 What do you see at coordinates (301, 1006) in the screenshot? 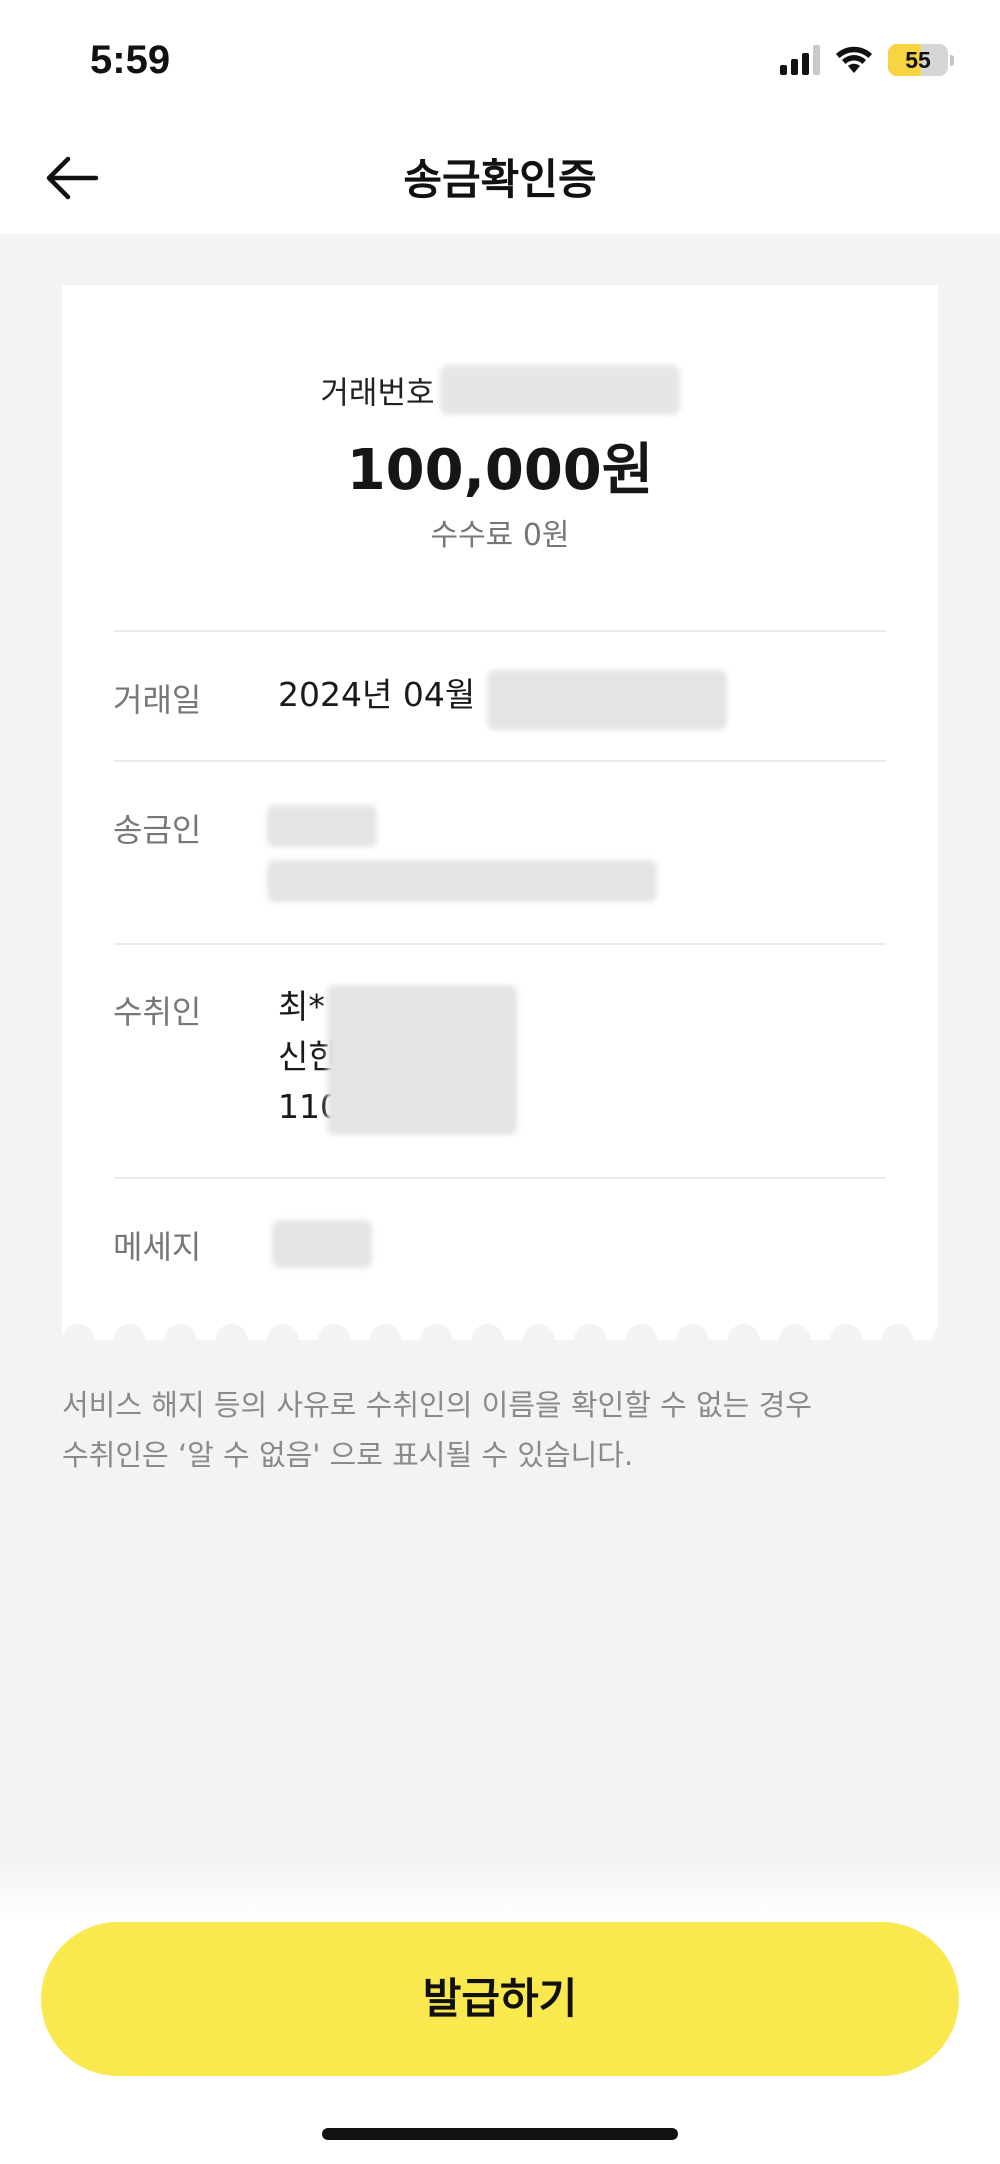
I see `recipient-name: 최*` at bounding box center [301, 1006].